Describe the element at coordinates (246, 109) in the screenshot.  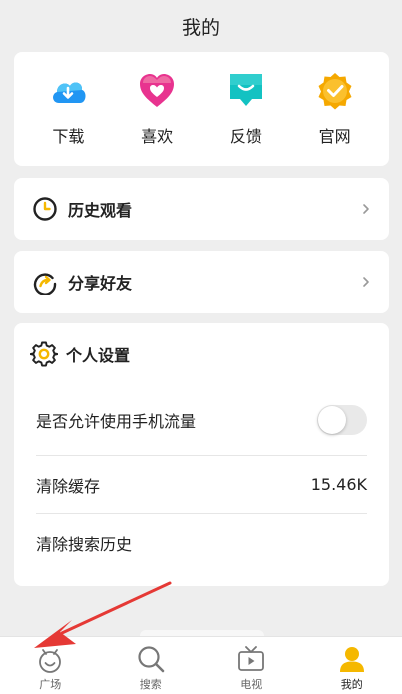
I see `quick-feedback: 反馈` at that location.